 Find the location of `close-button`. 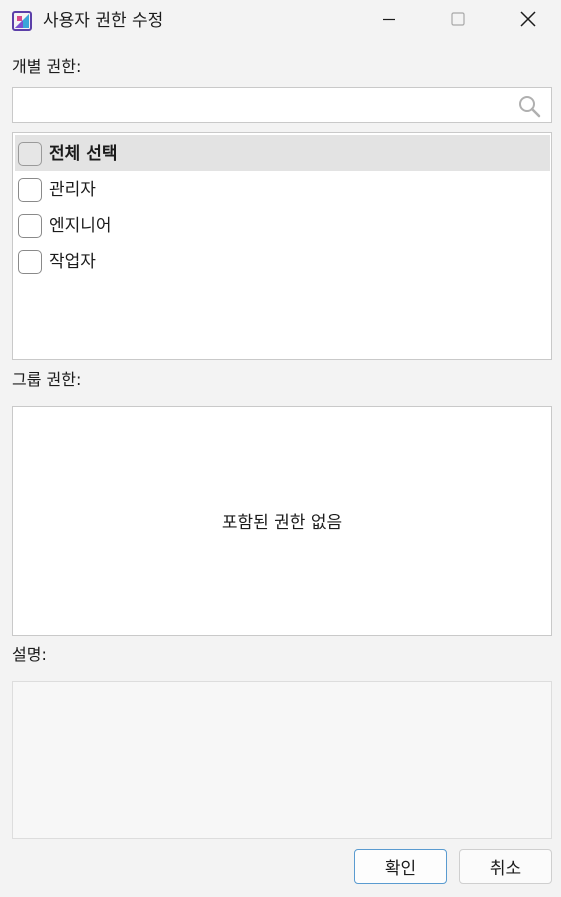

close-button is located at coordinates (528, 21).